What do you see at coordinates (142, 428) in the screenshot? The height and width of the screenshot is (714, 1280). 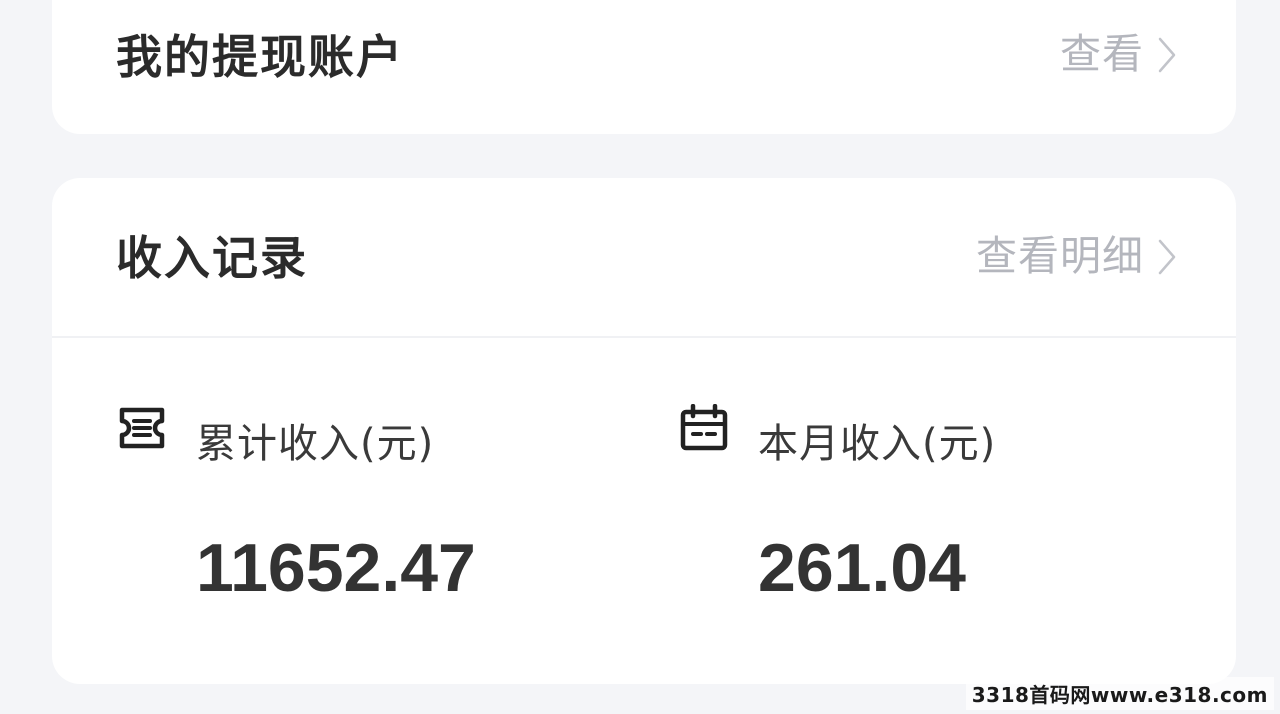 I see `ticket-icon` at bounding box center [142, 428].